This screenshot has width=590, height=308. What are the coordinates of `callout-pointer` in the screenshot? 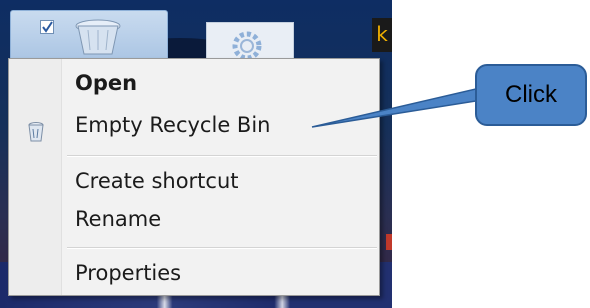 It's located at (397, 107).